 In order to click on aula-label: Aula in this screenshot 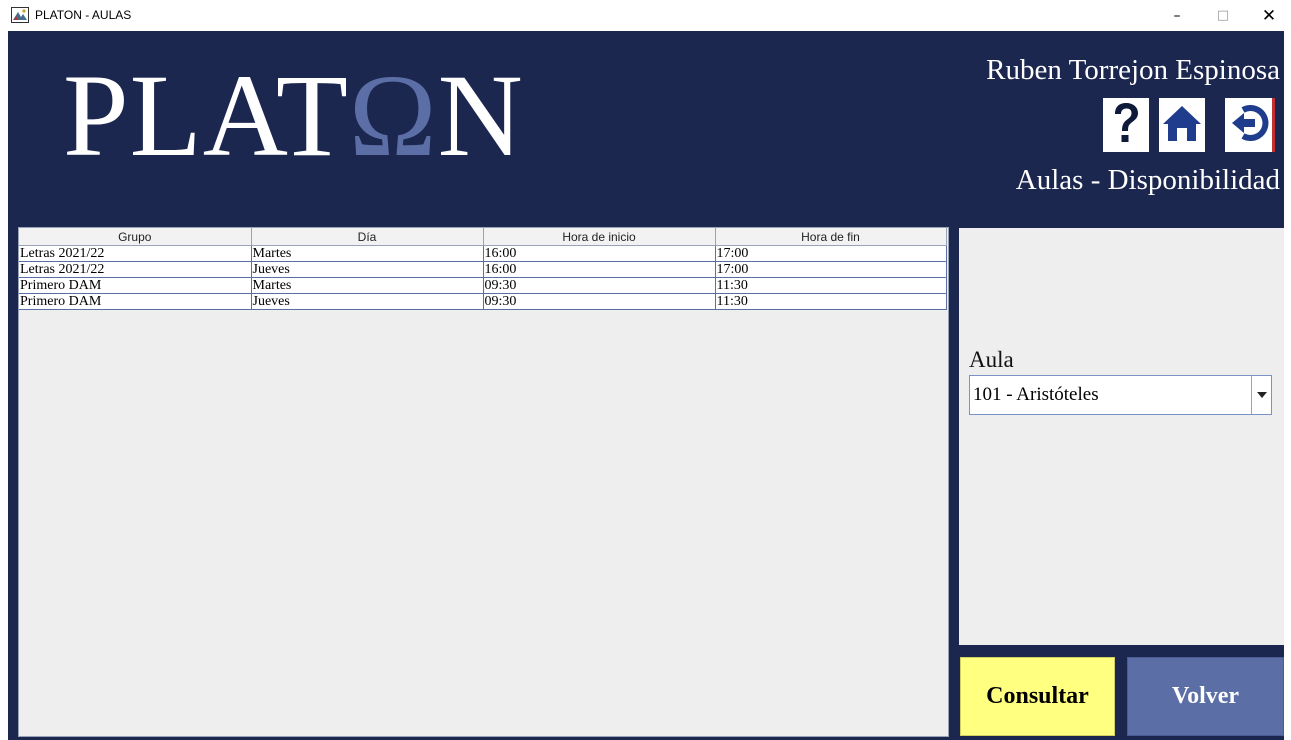, I will do `click(991, 359)`.